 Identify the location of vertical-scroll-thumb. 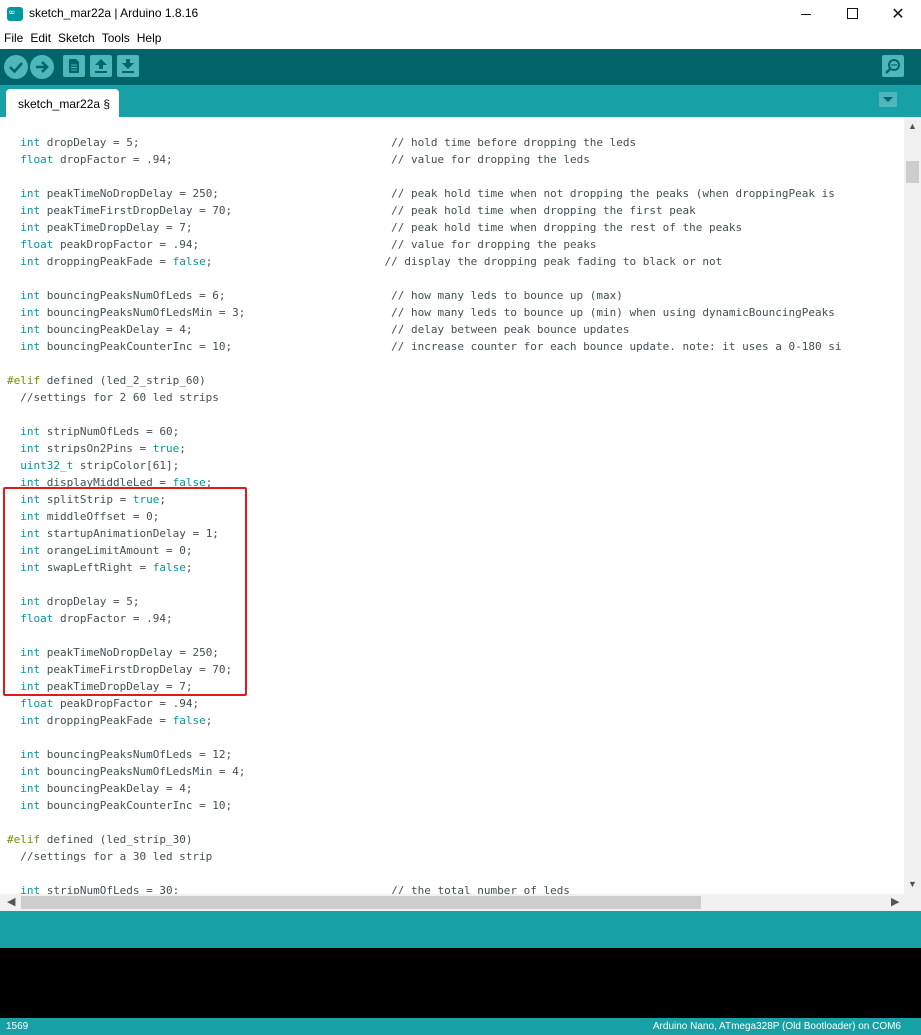
(912, 172).